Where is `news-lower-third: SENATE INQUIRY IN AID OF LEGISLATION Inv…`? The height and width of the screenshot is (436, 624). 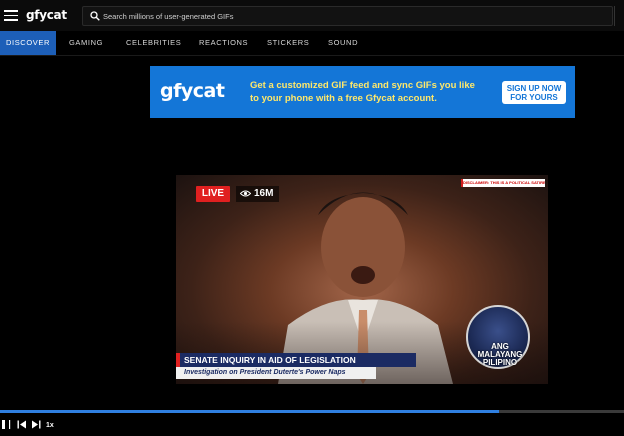 news-lower-third: SENATE INQUIRY IN AID OF LEGISLATION Inv… is located at coordinates (306, 367).